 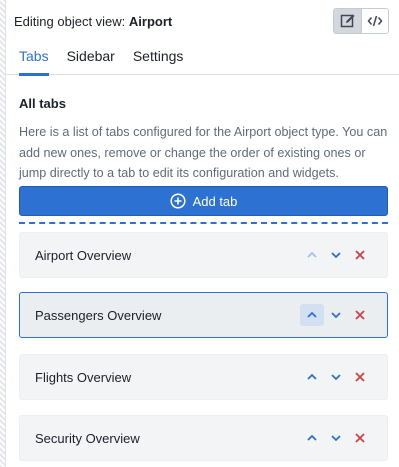 What do you see at coordinates (203, 438) in the screenshot?
I see `tab-list-item: Security Overview` at bounding box center [203, 438].